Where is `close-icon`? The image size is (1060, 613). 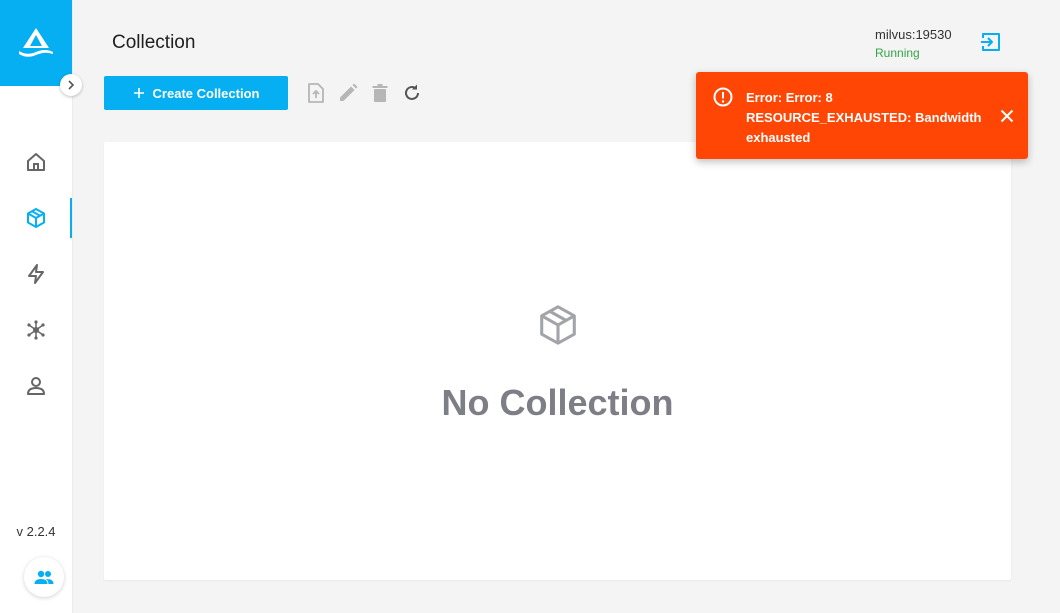
close-icon is located at coordinates (1007, 116).